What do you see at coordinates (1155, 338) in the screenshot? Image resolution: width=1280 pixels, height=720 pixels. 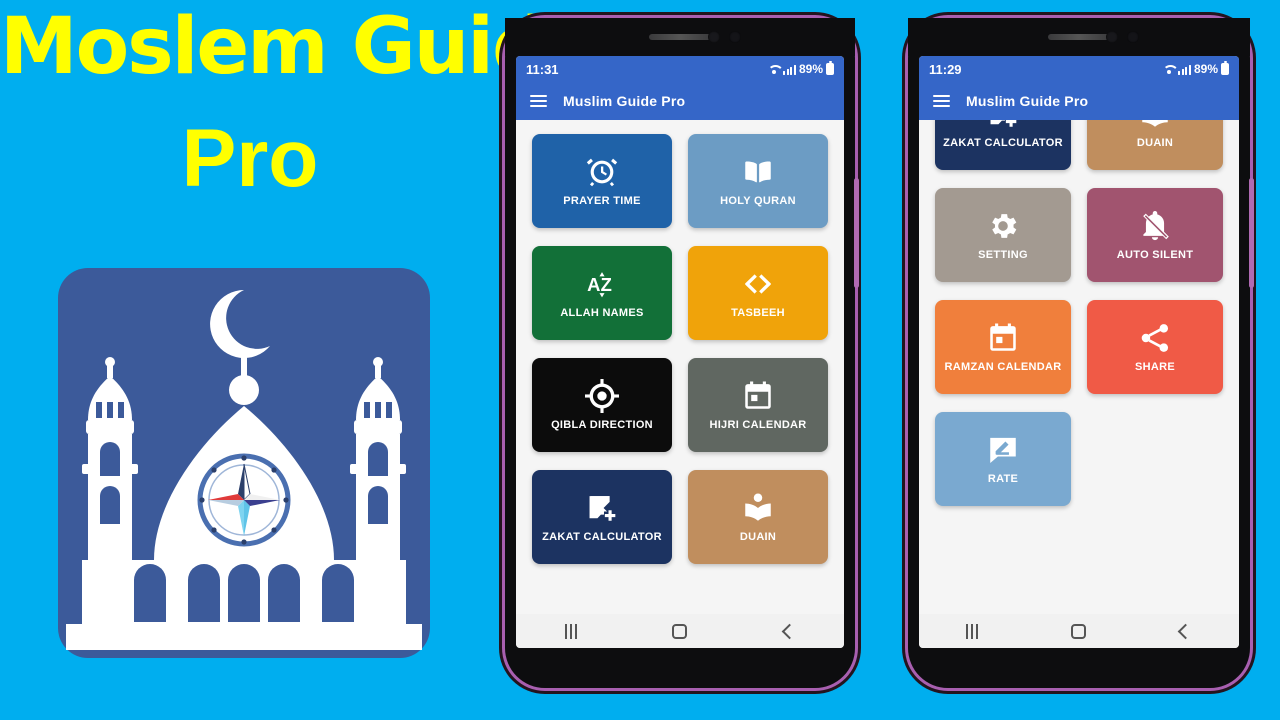 I see `share-nodes-icon` at bounding box center [1155, 338].